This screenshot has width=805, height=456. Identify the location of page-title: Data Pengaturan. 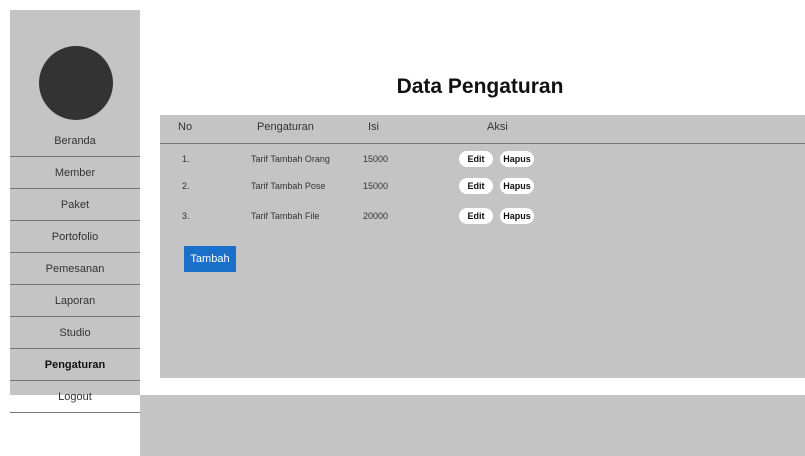
(480, 86).